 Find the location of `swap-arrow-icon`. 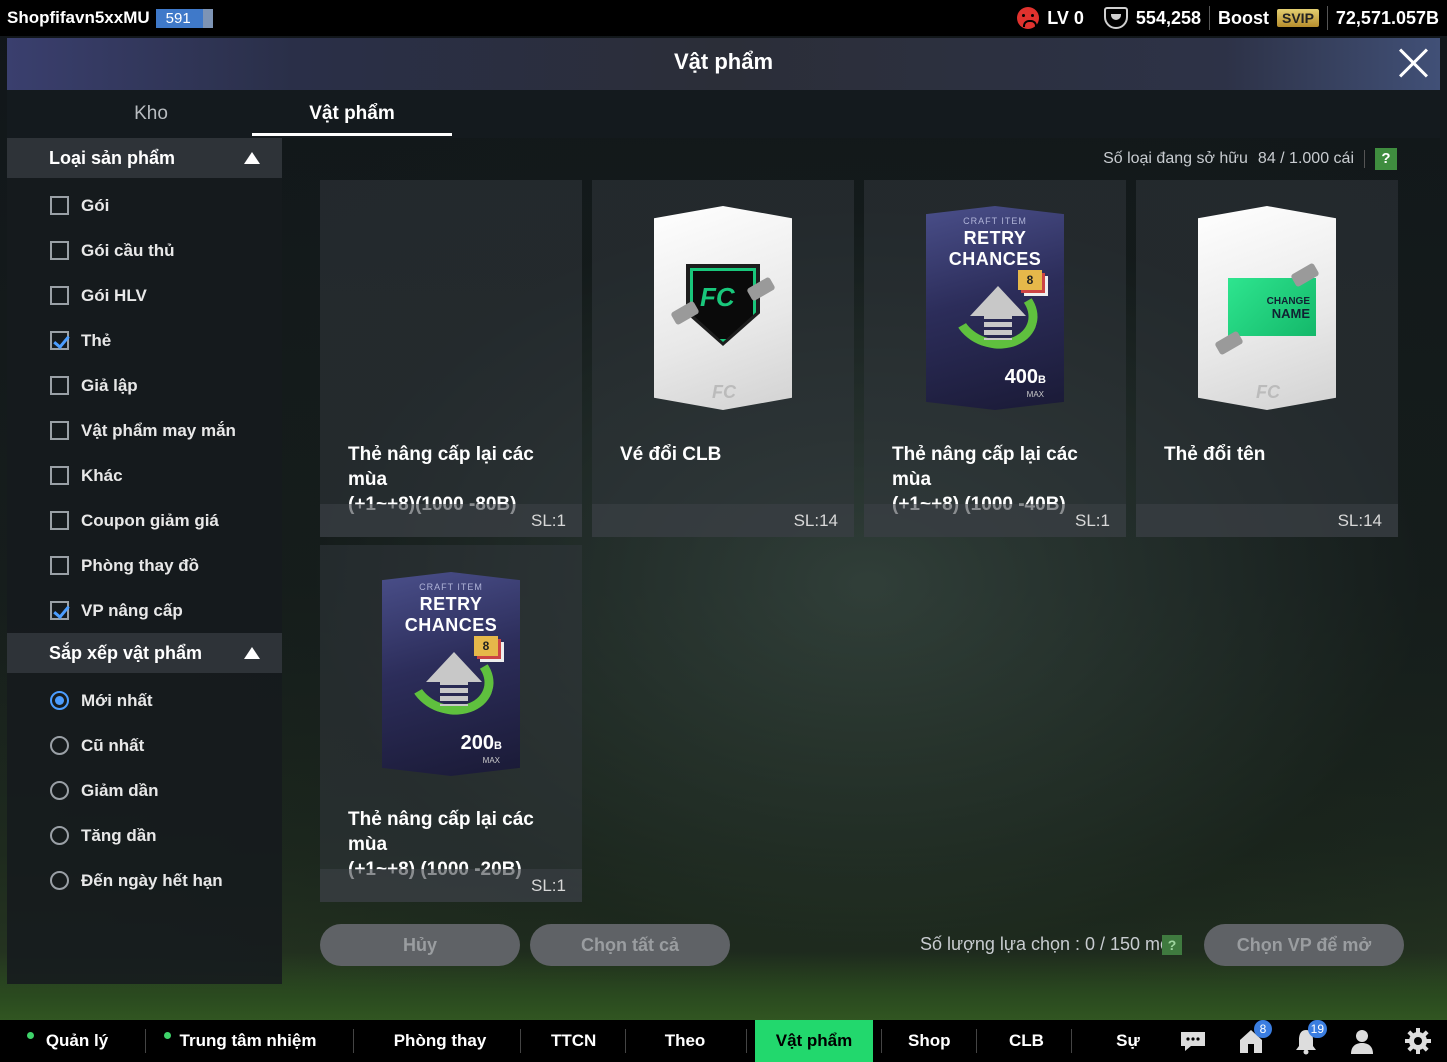

swap-arrow-icon is located at coordinates (1229, 343).